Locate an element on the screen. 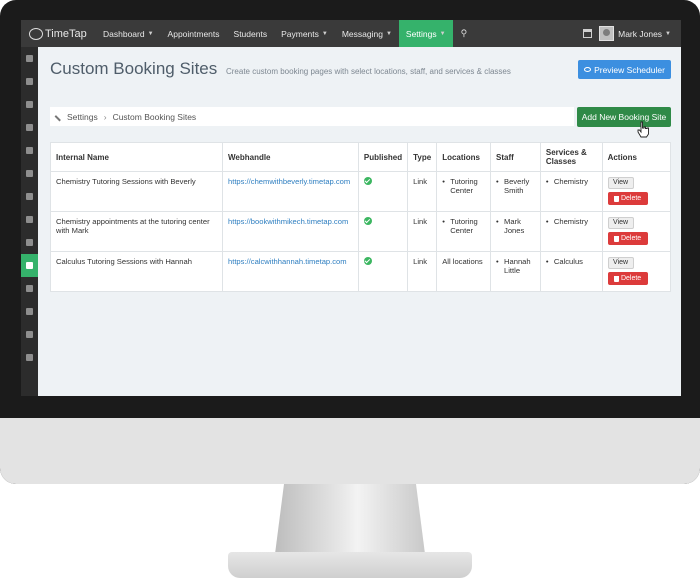 This screenshot has height=583, width=700. search-icon: ⚲ is located at coordinates (464, 33).